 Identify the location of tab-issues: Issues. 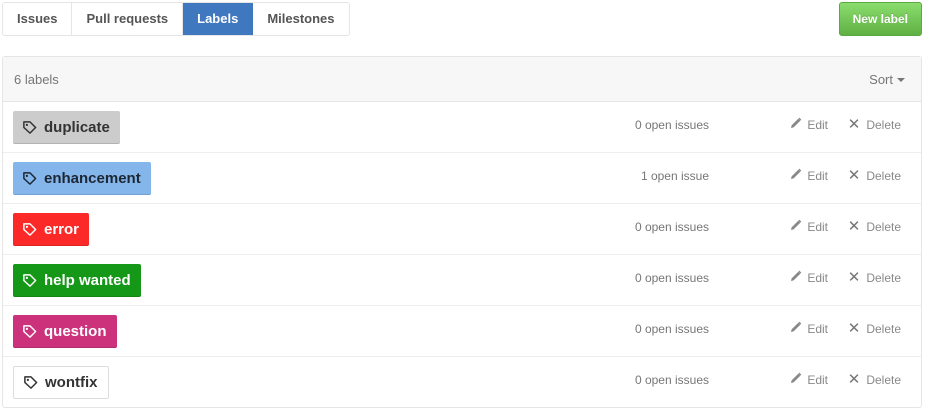
(38, 19).